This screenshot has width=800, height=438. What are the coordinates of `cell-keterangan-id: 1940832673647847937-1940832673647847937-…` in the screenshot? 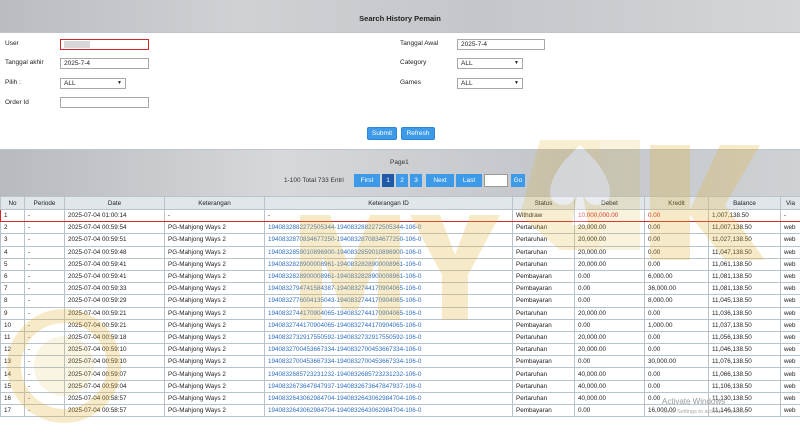 It's located at (388, 386).